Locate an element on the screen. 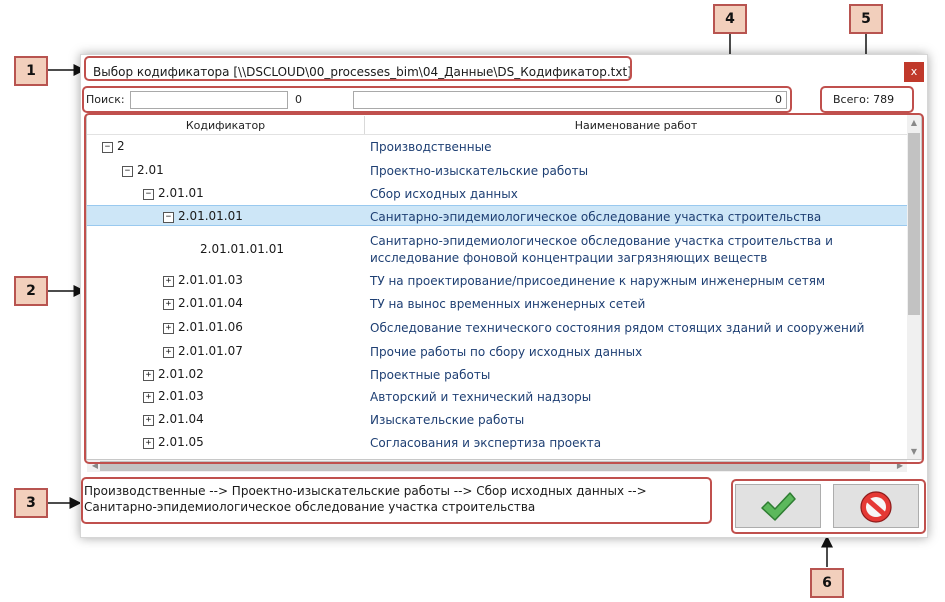 The height and width of the screenshot is (602, 945). annotation-frame-title is located at coordinates (358, 68).